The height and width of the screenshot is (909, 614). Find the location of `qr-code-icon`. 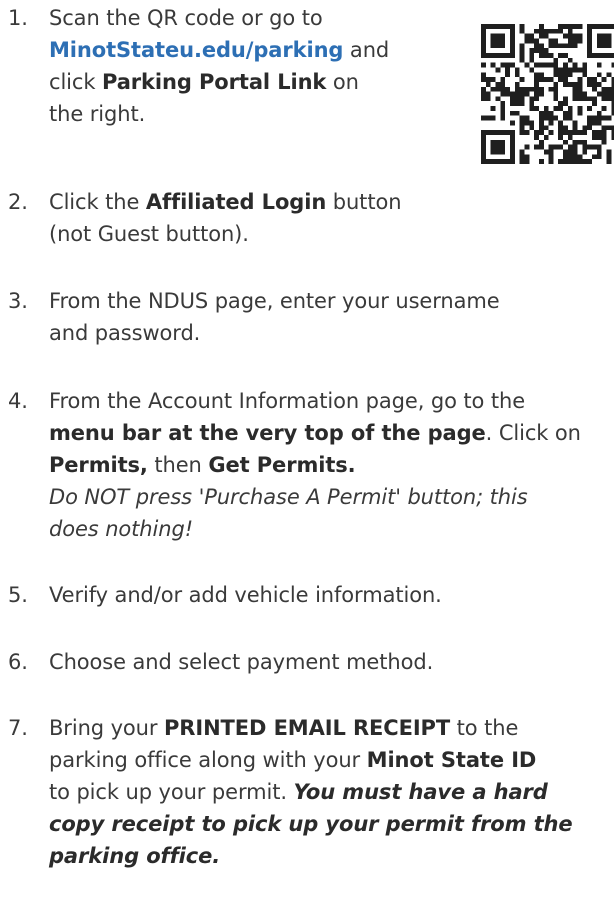

qr-code-icon is located at coordinates (547, 94).